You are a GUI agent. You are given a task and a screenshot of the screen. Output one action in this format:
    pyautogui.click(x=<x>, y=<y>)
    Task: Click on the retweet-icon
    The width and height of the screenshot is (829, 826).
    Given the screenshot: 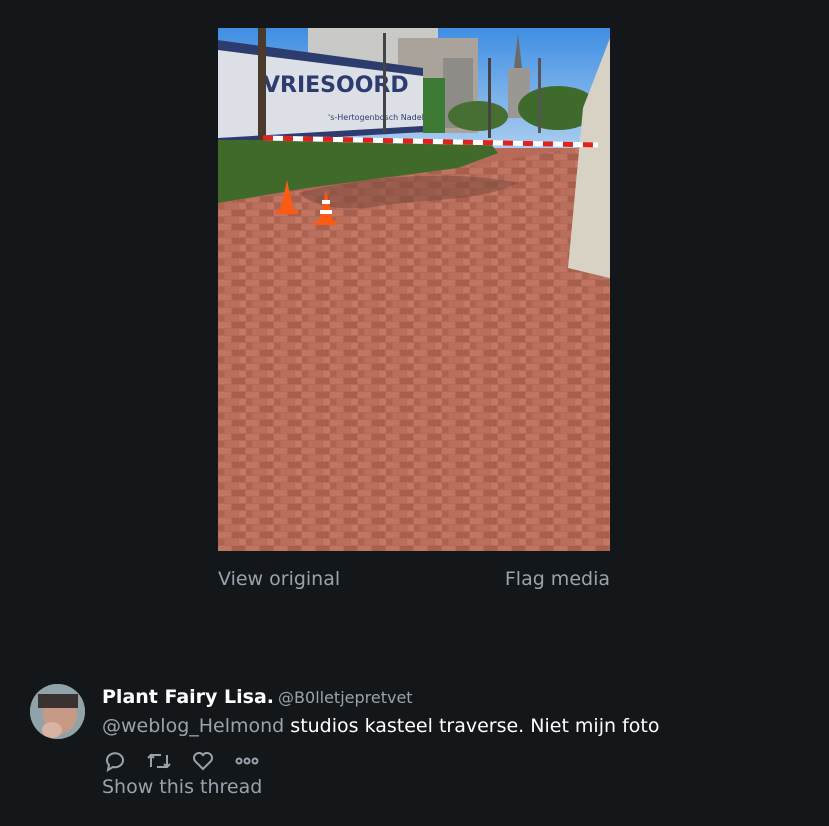 What is the action you would take?
    pyautogui.click(x=159, y=761)
    